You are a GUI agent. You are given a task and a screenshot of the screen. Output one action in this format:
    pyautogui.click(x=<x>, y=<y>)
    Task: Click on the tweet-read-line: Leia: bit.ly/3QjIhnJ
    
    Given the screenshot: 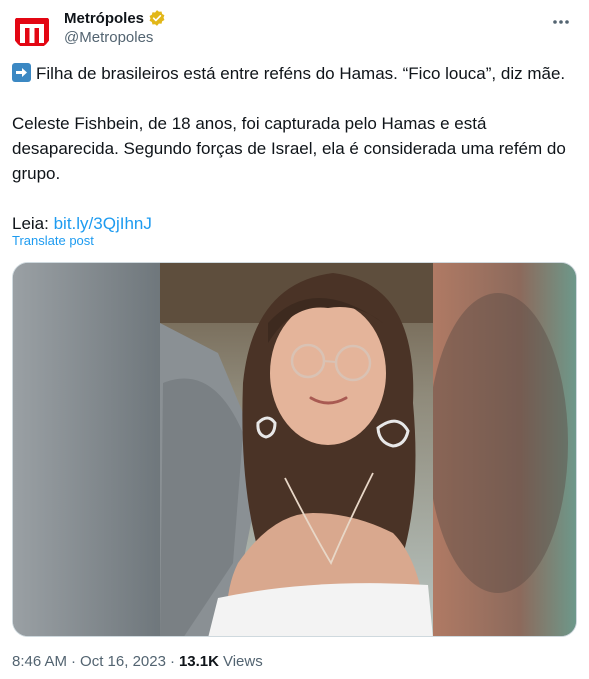 What is the action you would take?
    pyautogui.click(x=82, y=223)
    